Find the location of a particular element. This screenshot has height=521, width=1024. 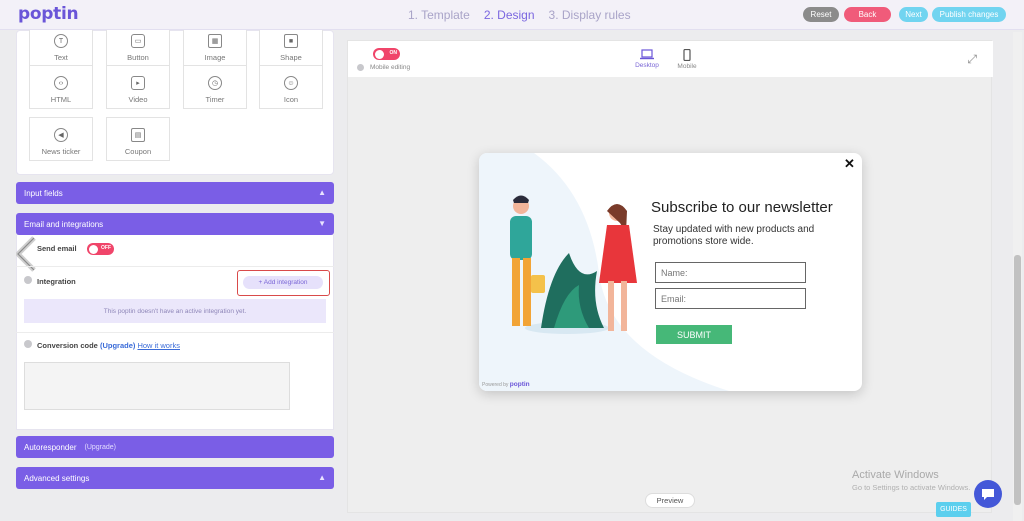

preview-button: Preview is located at coordinates (670, 500).